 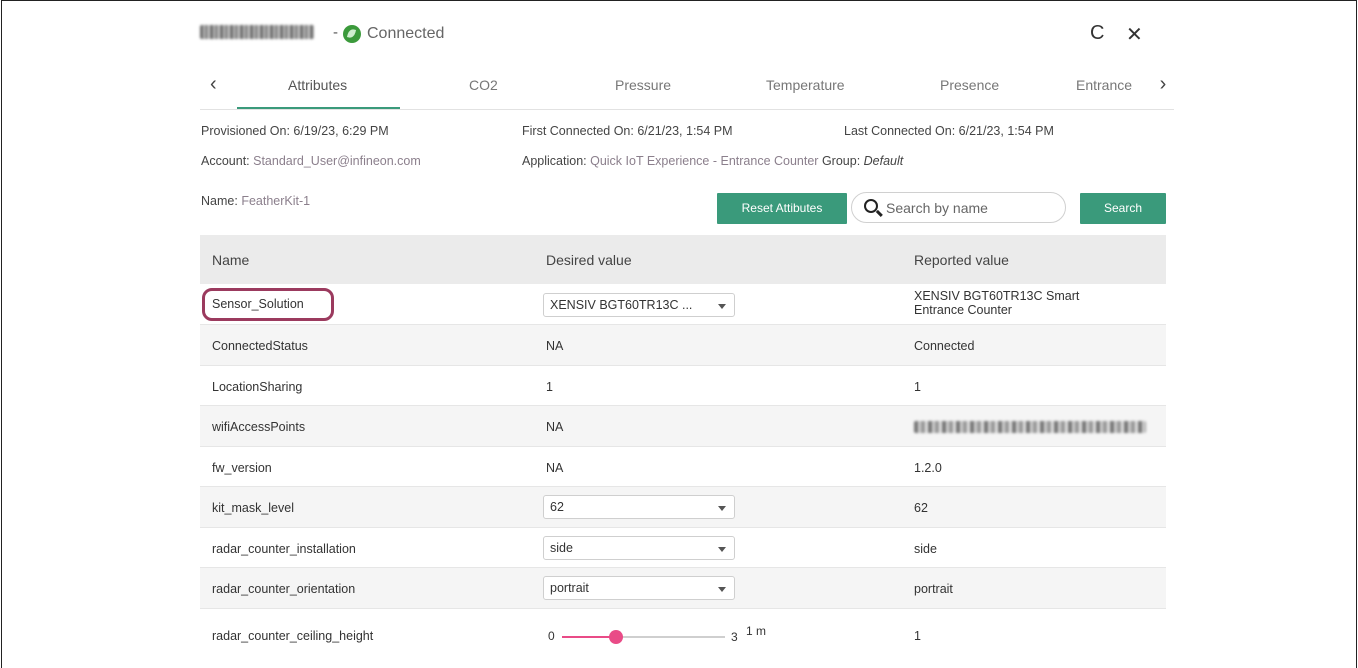 I want to click on tab-prev-chevron-icon: ‹, so click(x=213, y=84).